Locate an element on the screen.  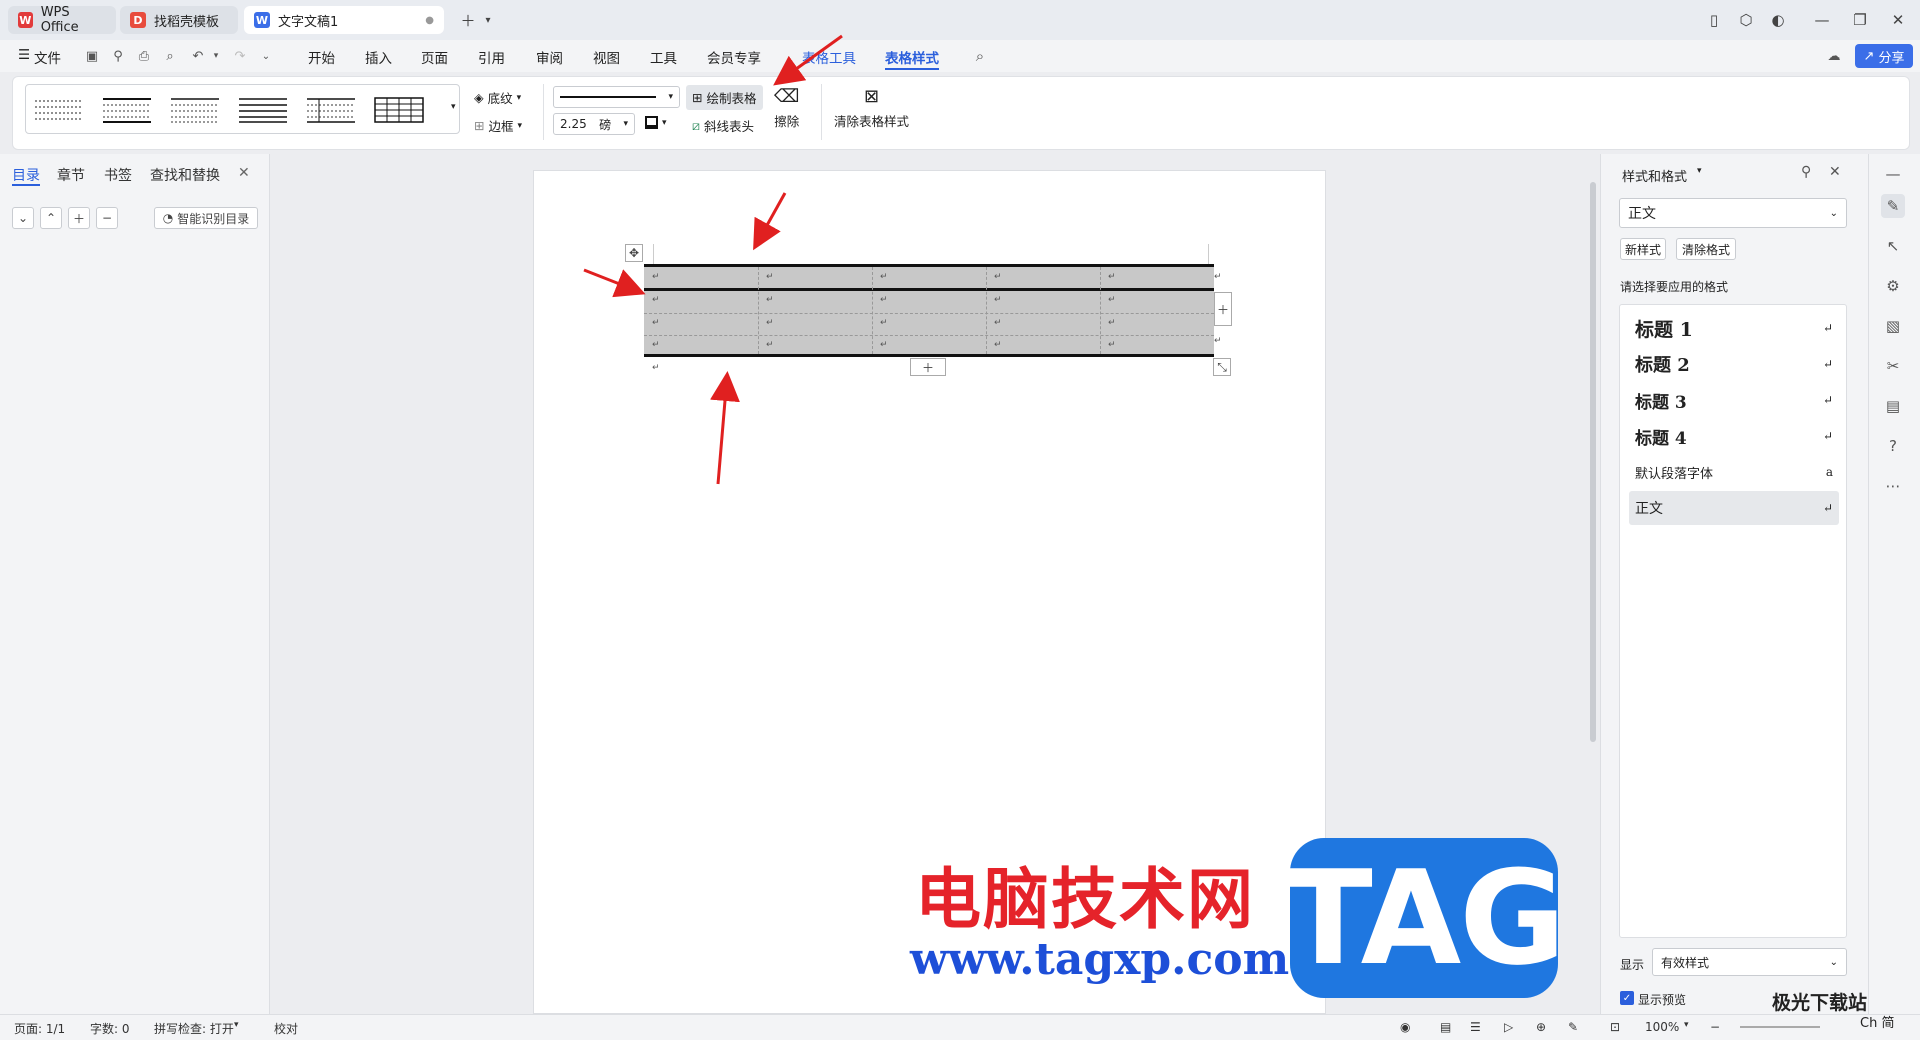
menu-start: 开始 is located at coordinates (321, 57).